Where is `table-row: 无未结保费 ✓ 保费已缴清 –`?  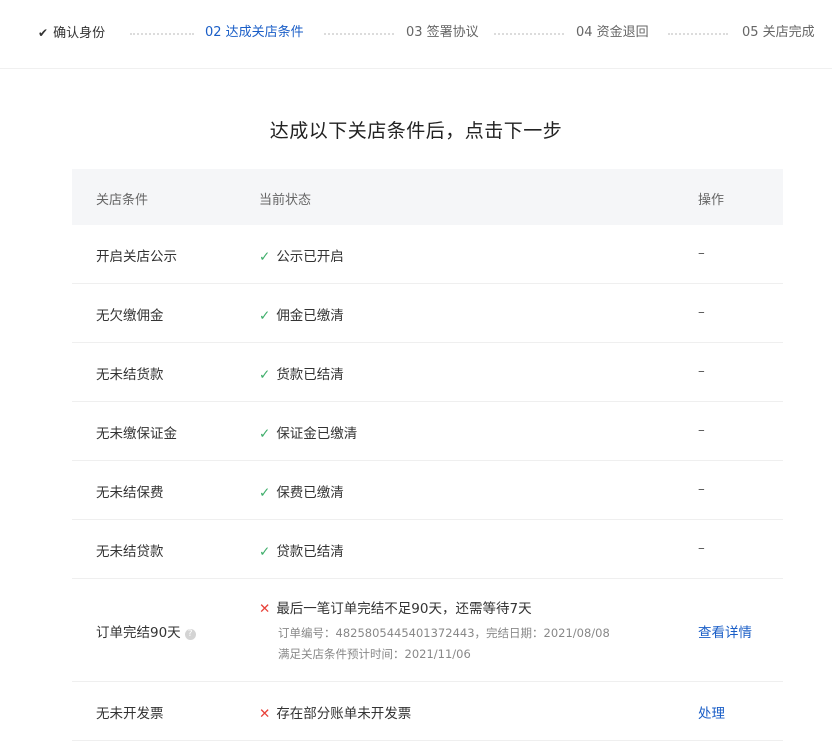 table-row: 无未结保费 ✓ 保费已缴清 – is located at coordinates (427, 490).